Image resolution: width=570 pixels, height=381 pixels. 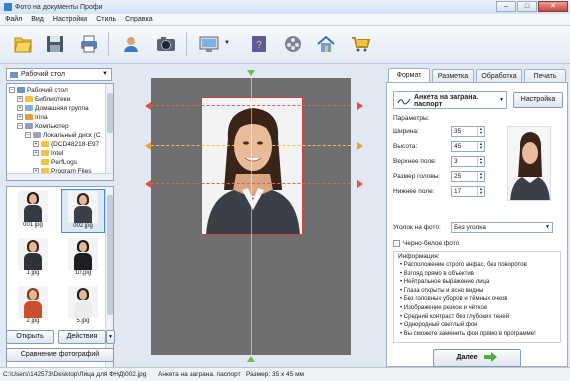 What do you see at coordinates (259, 44) in the screenshot?
I see `help-button: ?` at bounding box center [259, 44].